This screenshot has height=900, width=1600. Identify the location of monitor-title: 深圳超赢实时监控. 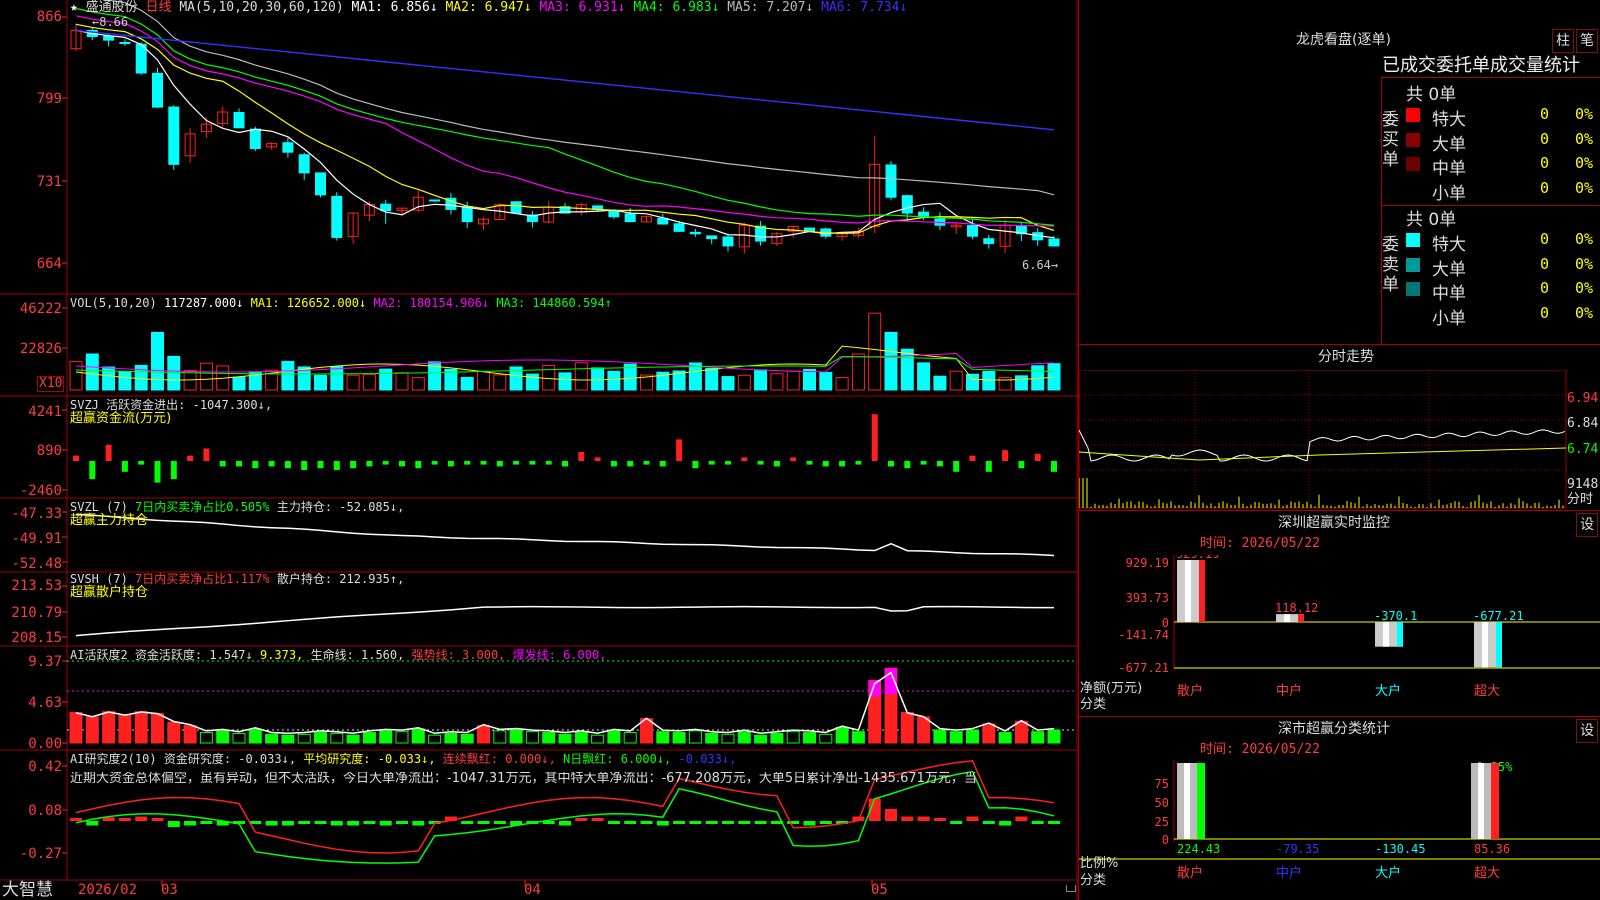
(1334, 523).